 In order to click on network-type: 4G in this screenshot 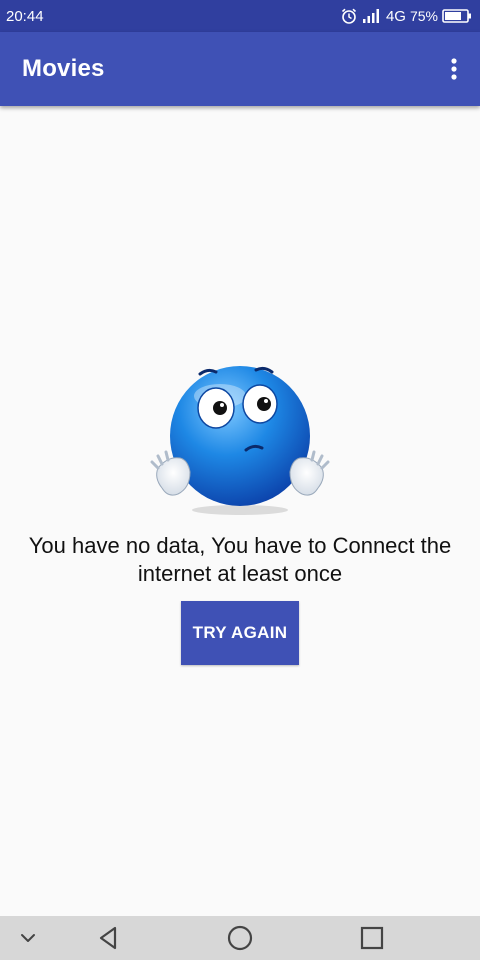, I will do `click(395, 16)`.